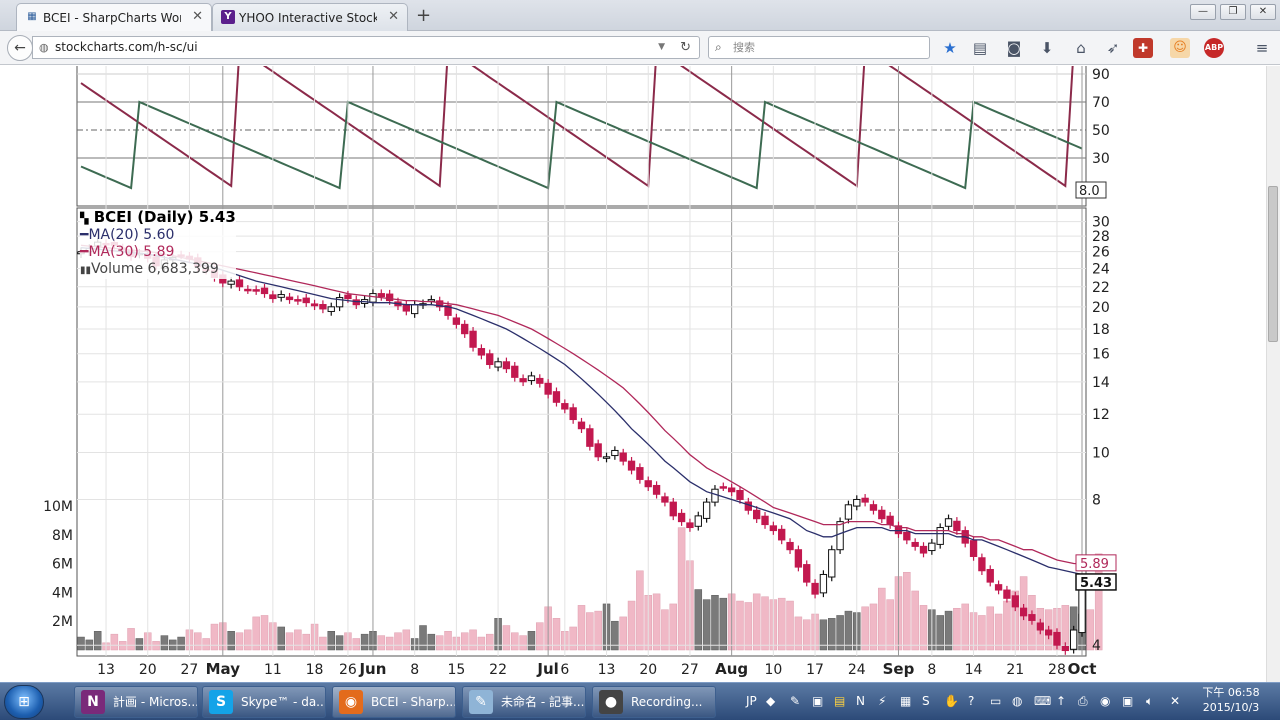 The height and width of the screenshot is (720, 1280). I want to click on tray-question-icon: ?, so click(971, 701).